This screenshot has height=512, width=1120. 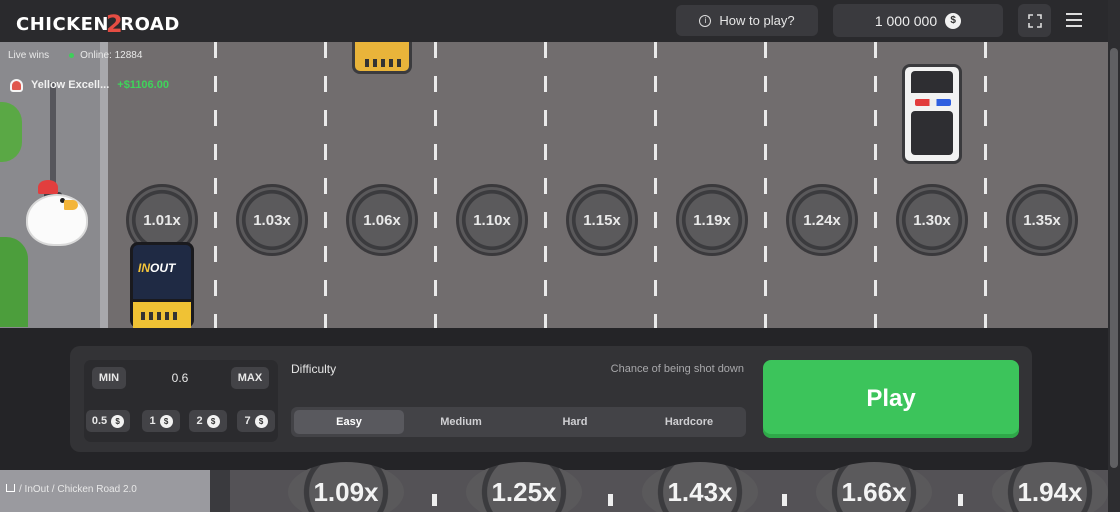 I want to click on online-count: Online: 12884, so click(x=111, y=55).